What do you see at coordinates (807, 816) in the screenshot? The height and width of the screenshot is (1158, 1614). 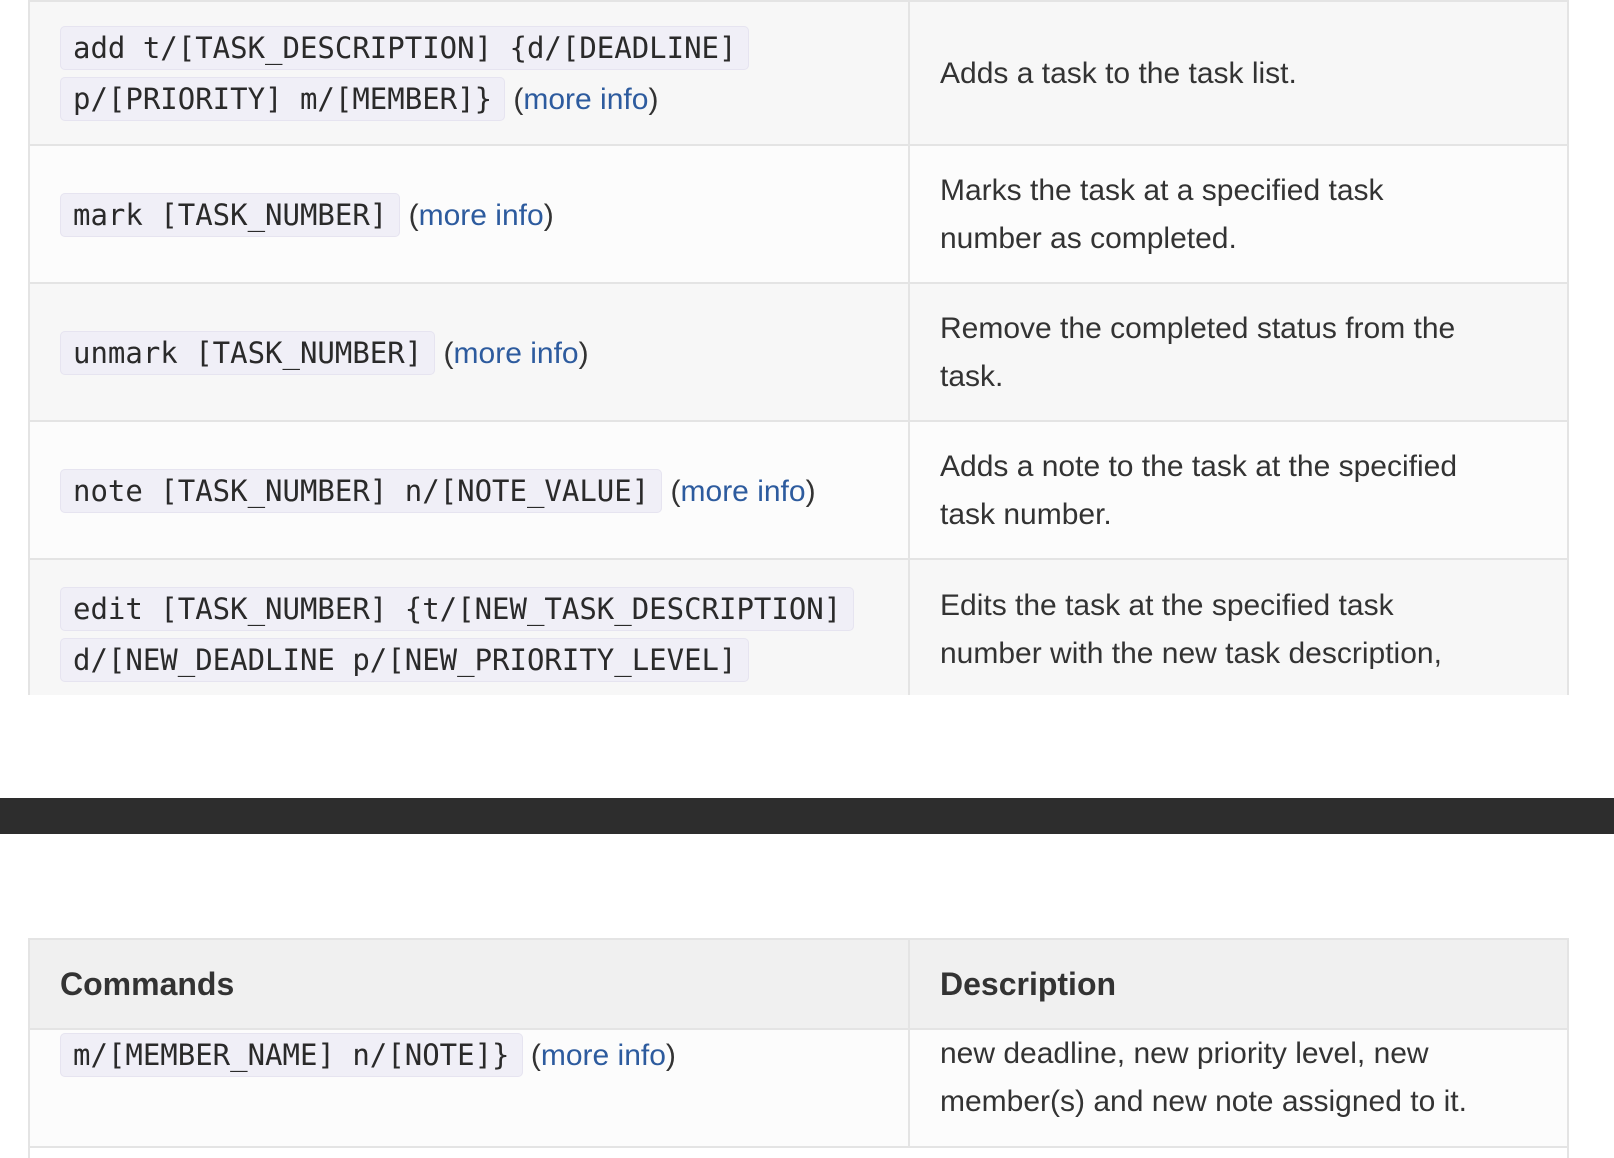 I see `page-break-bar` at bounding box center [807, 816].